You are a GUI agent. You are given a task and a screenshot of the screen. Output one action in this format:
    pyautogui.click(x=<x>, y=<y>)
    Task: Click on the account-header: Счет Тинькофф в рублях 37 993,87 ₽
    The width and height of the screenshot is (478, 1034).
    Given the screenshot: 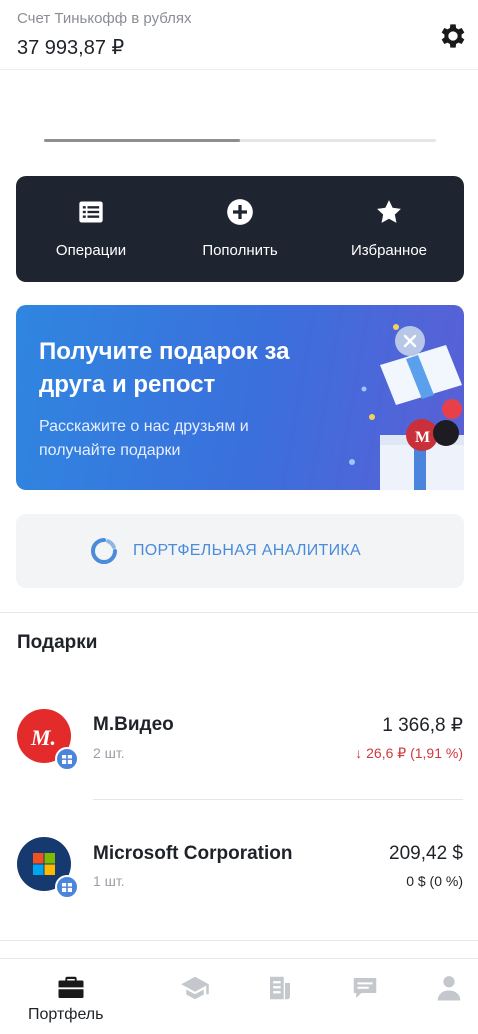 What is the action you would take?
    pyautogui.click(x=239, y=35)
    